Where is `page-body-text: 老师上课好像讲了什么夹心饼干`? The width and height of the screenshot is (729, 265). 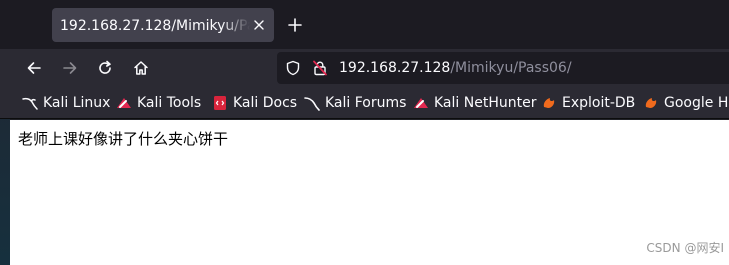
page-body-text: 老师上课好像讲了什么夹心饼干 is located at coordinates (123, 139).